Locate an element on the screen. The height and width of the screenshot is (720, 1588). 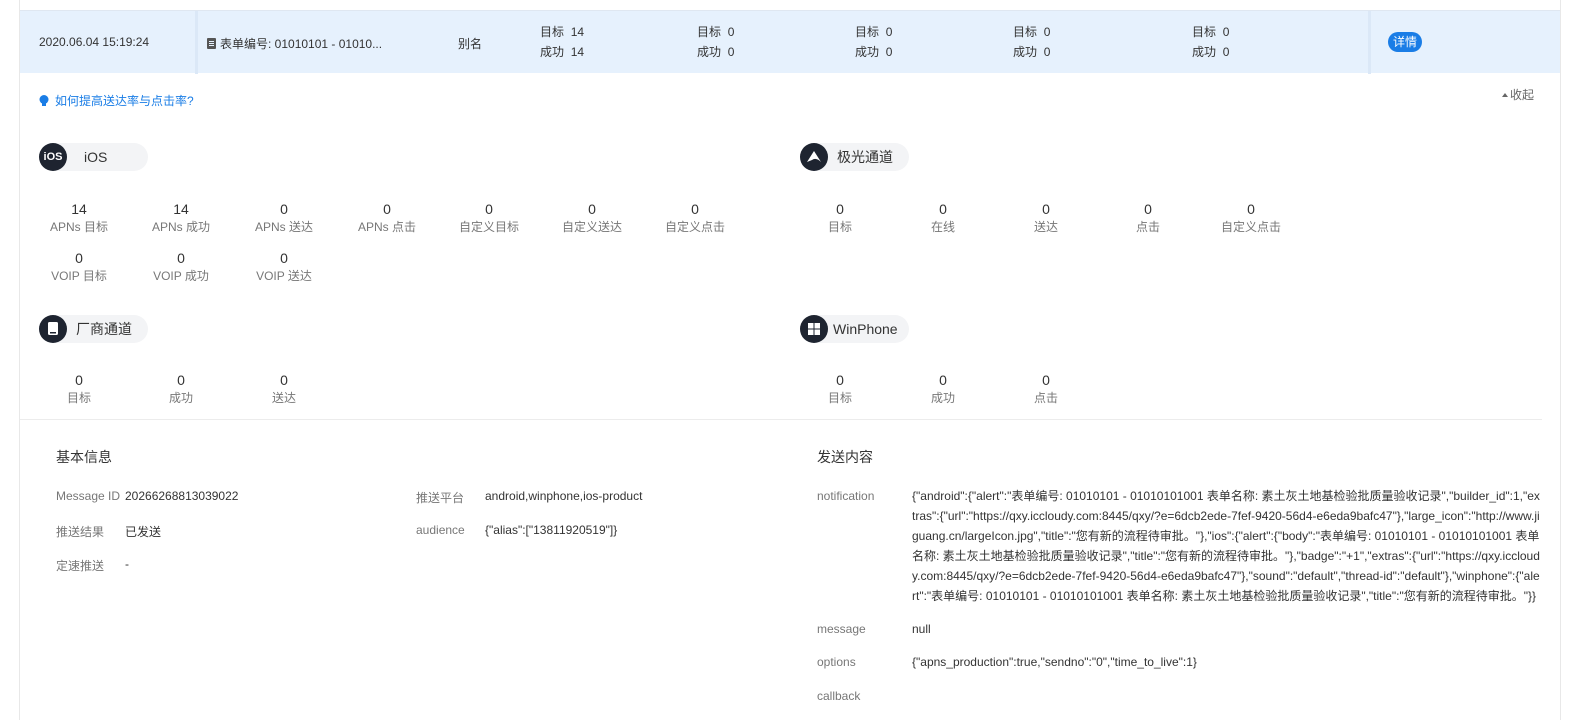
collapse-button: 收起 is located at coordinates (1517, 94).